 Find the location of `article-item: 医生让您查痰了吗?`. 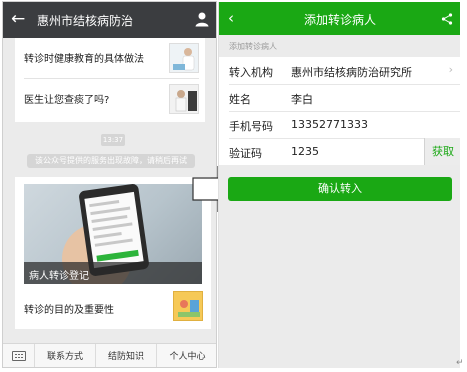

article-item: 医生让您查痰了吗? is located at coordinates (110, 99).